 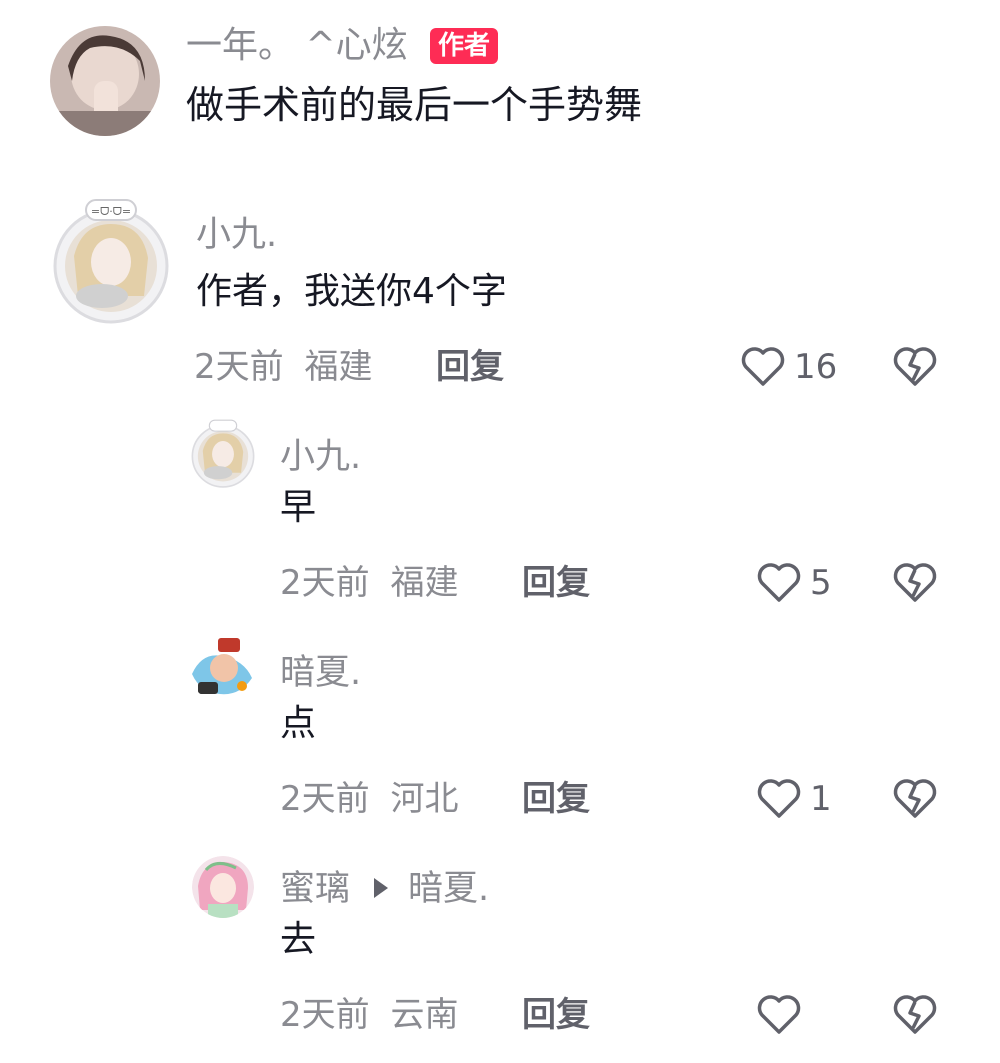 I want to click on reply-text: 去, so click(x=298, y=939).